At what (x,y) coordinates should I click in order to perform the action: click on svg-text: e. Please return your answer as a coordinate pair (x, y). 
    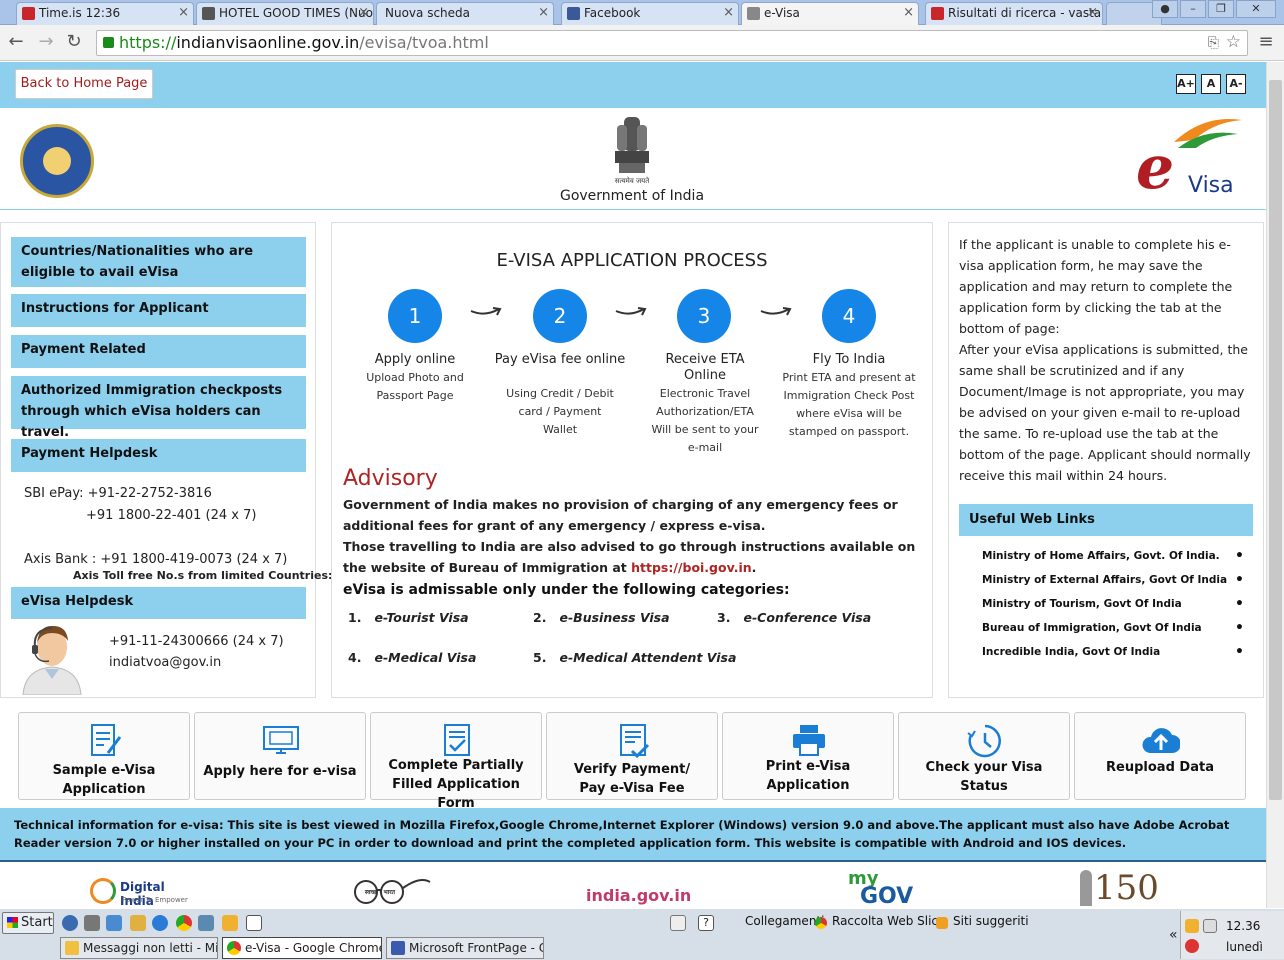
    Looking at the image, I should click on (1155, 164).